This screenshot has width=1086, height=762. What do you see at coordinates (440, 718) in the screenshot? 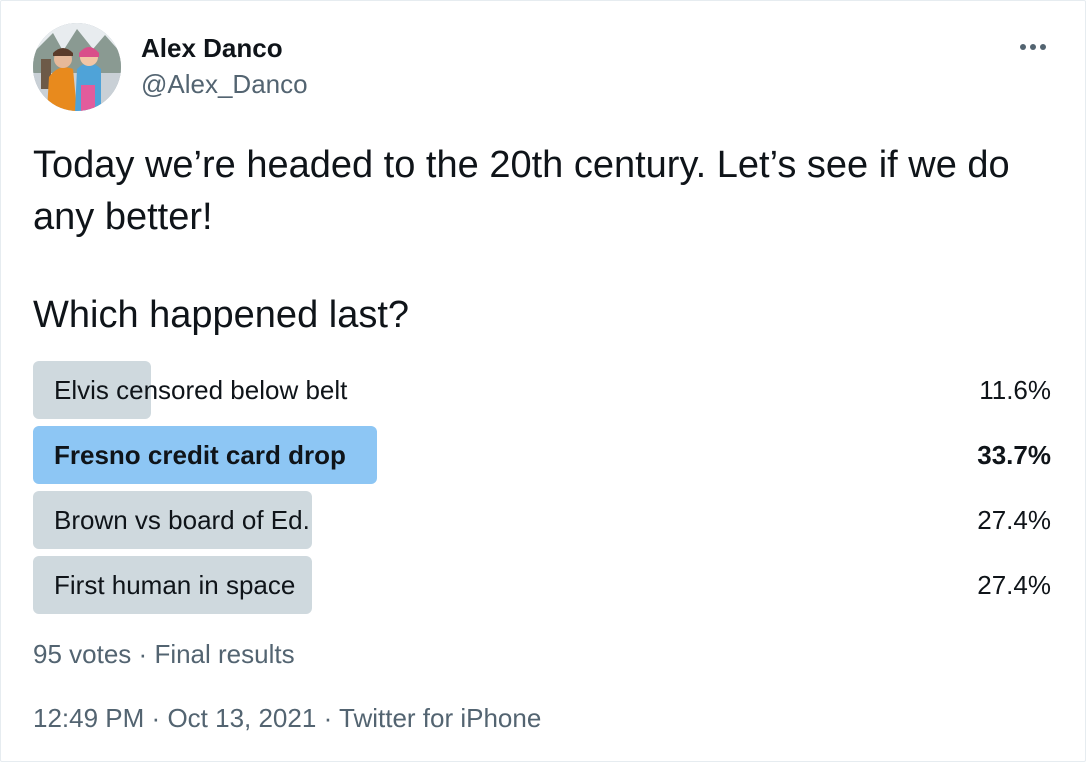
I see `tweet-source: Twitter for iPhone` at bounding box center [440, 718].